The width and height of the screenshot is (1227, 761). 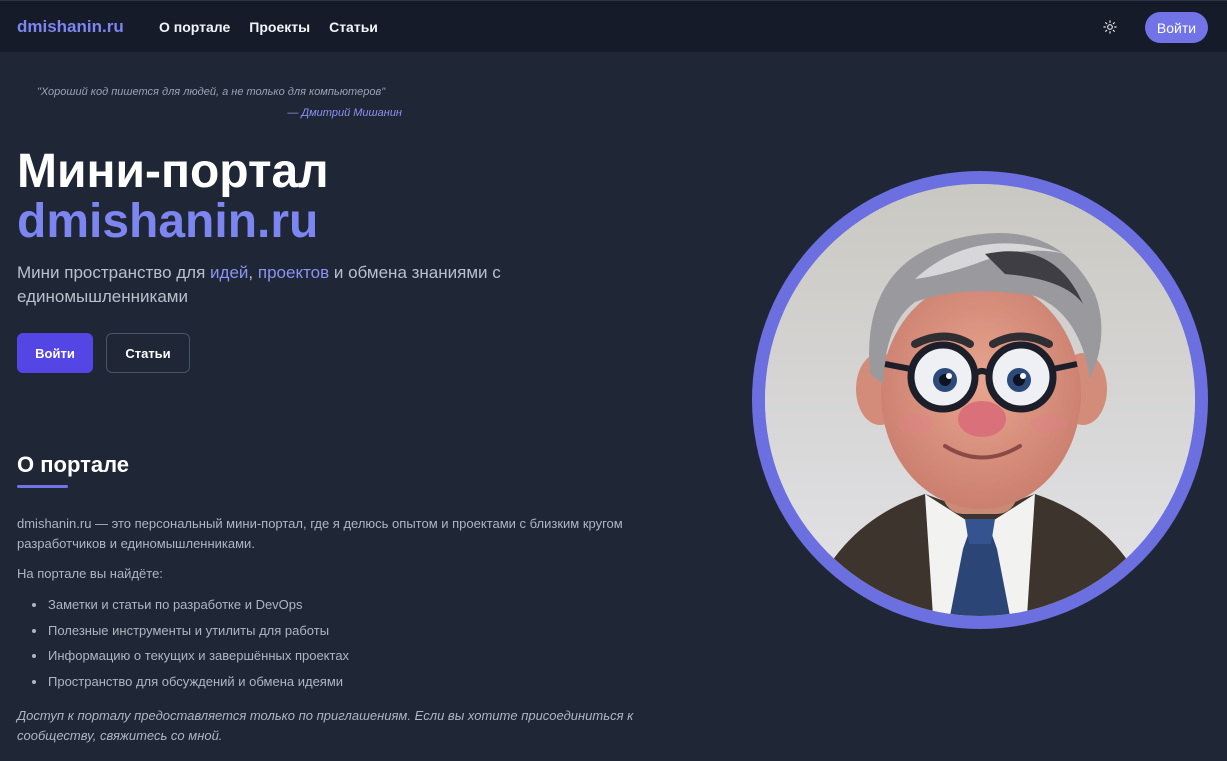 I want to click on subtitle-highlight-ideas: идей, so click(x=229, y=272).